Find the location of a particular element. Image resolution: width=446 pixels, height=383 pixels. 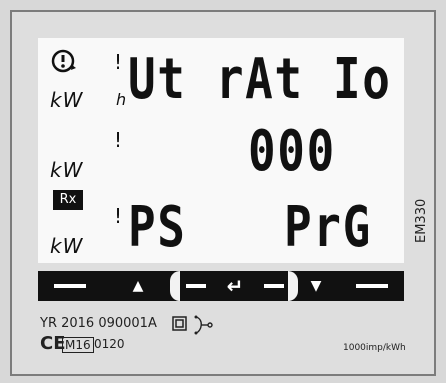

row1-marker: ! is located at coordinates (118, 62).